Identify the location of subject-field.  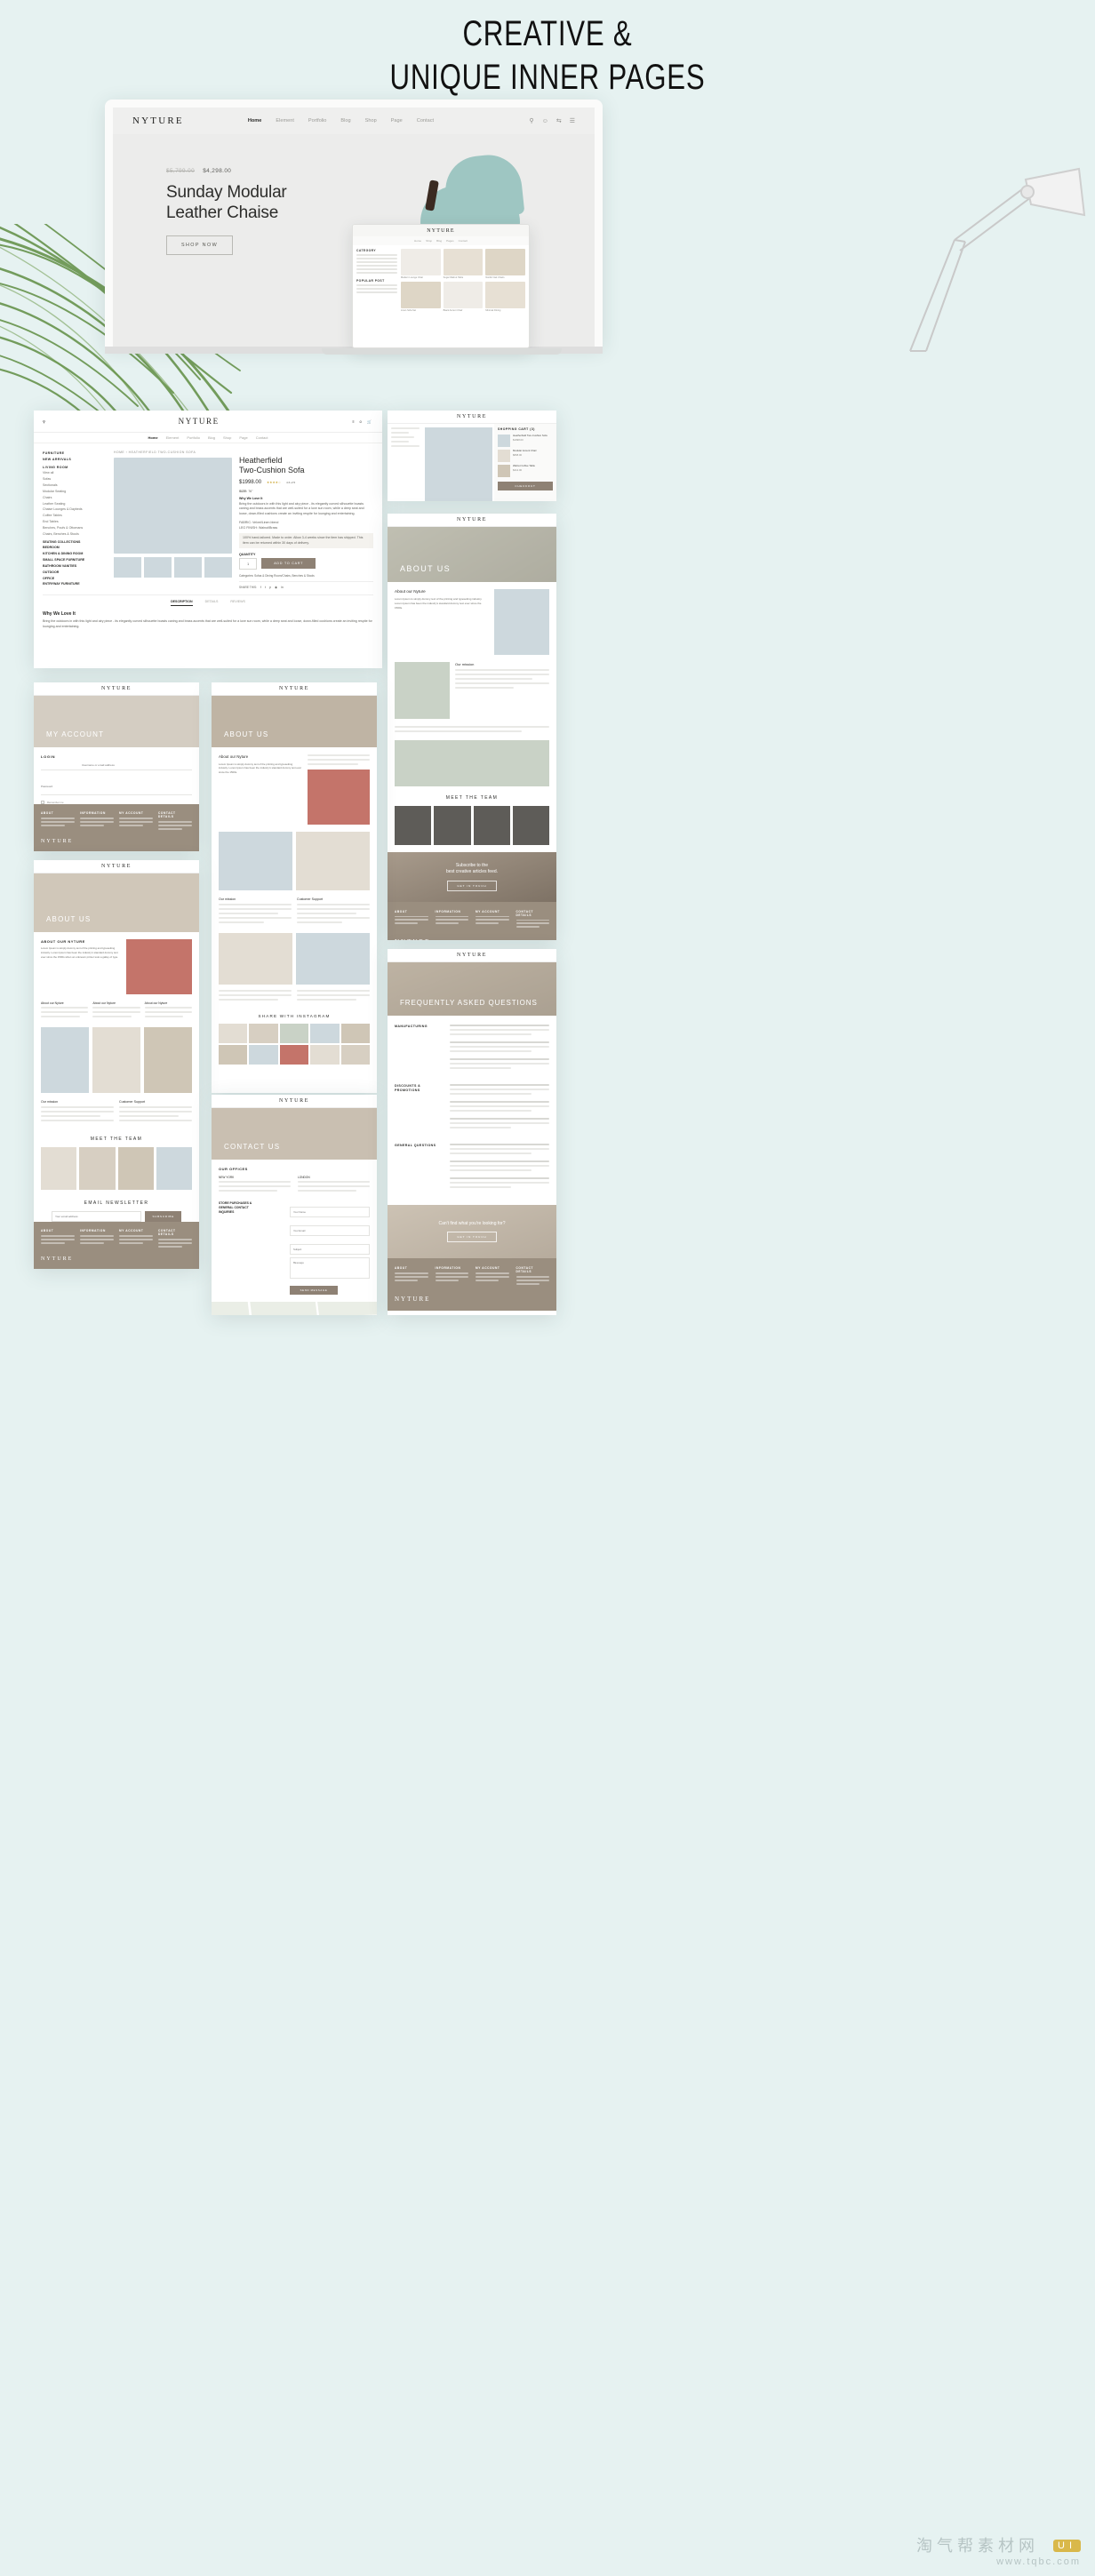
(330, 1249).